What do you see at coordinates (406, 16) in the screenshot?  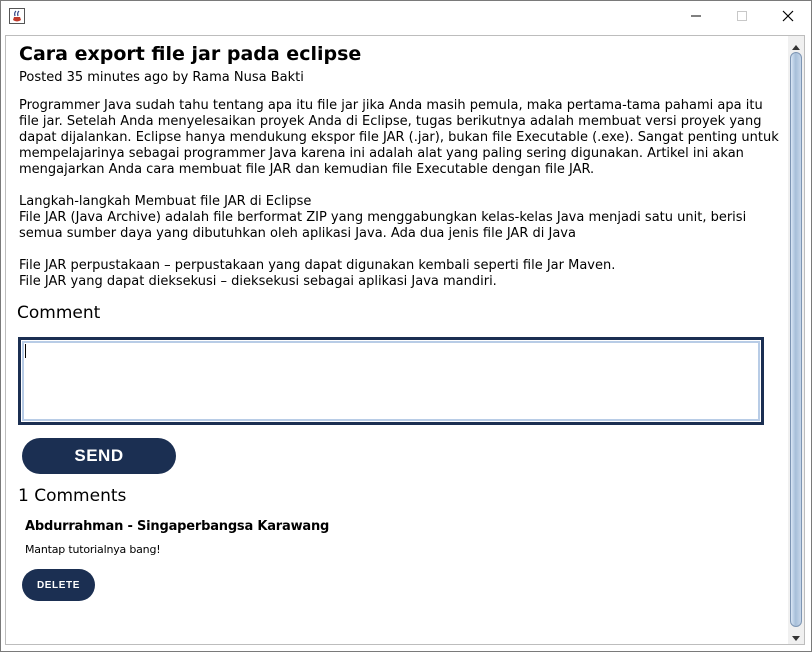 I see `title-bar` at bounding box center [406, 16].